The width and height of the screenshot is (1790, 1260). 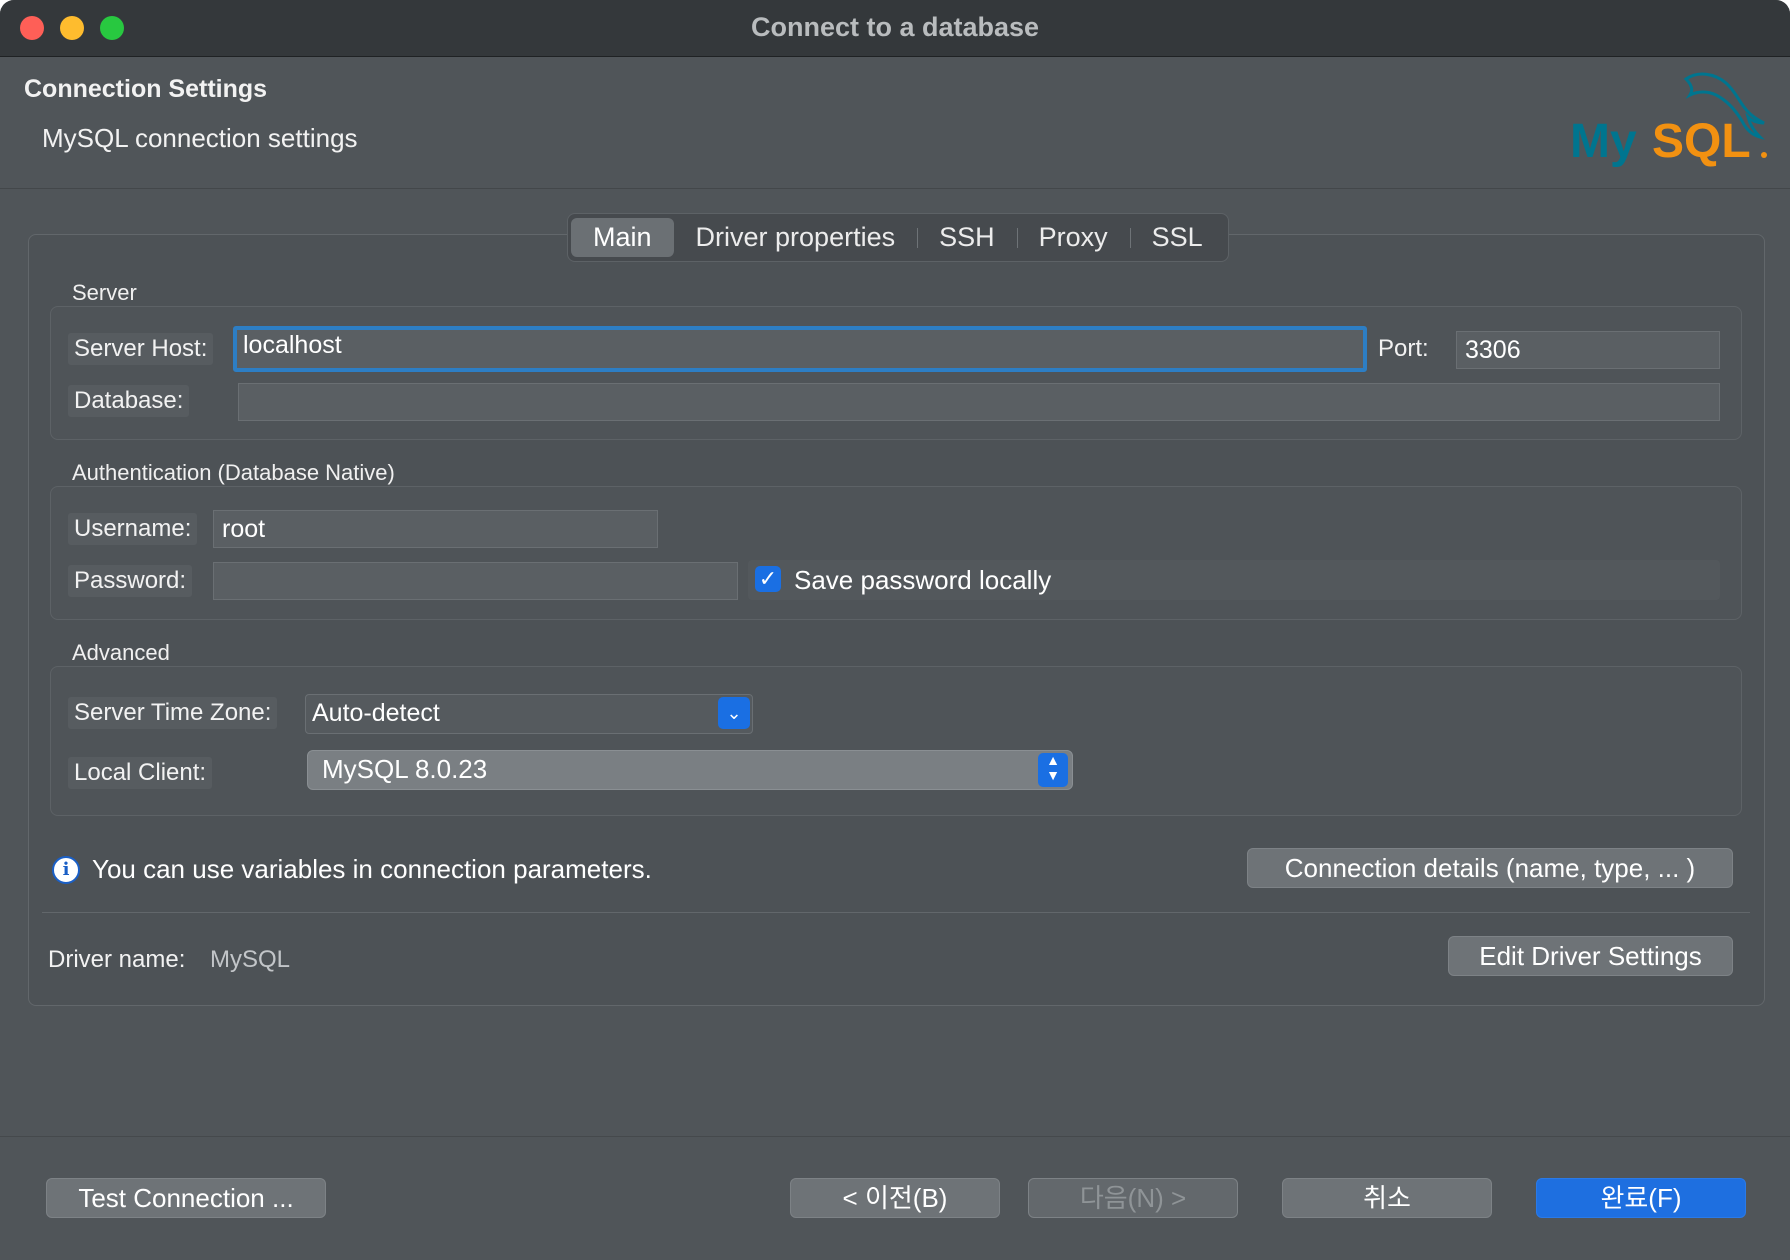 I want to click on driver-name-value: MySQL, so click(x=250, y=959).